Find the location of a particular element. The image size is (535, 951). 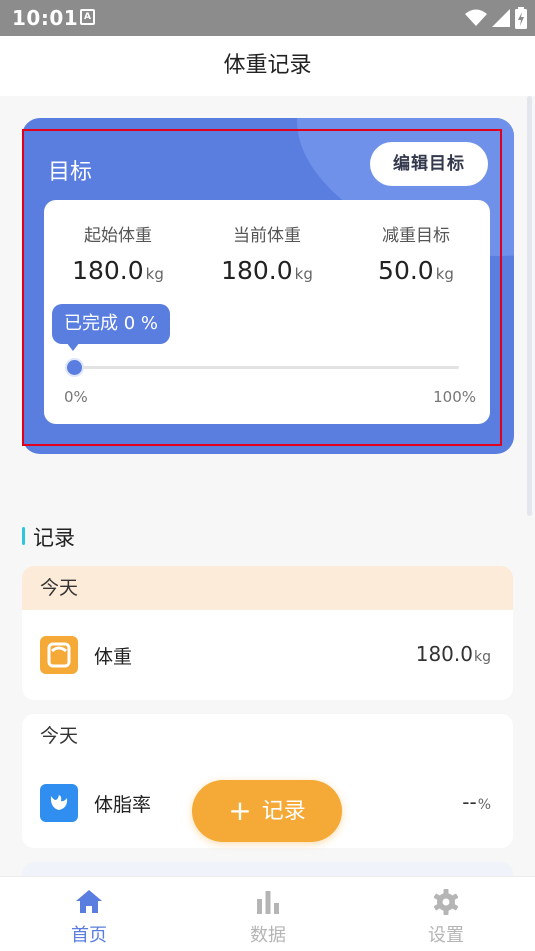

battery-icon is located at coordinates (521, 18).